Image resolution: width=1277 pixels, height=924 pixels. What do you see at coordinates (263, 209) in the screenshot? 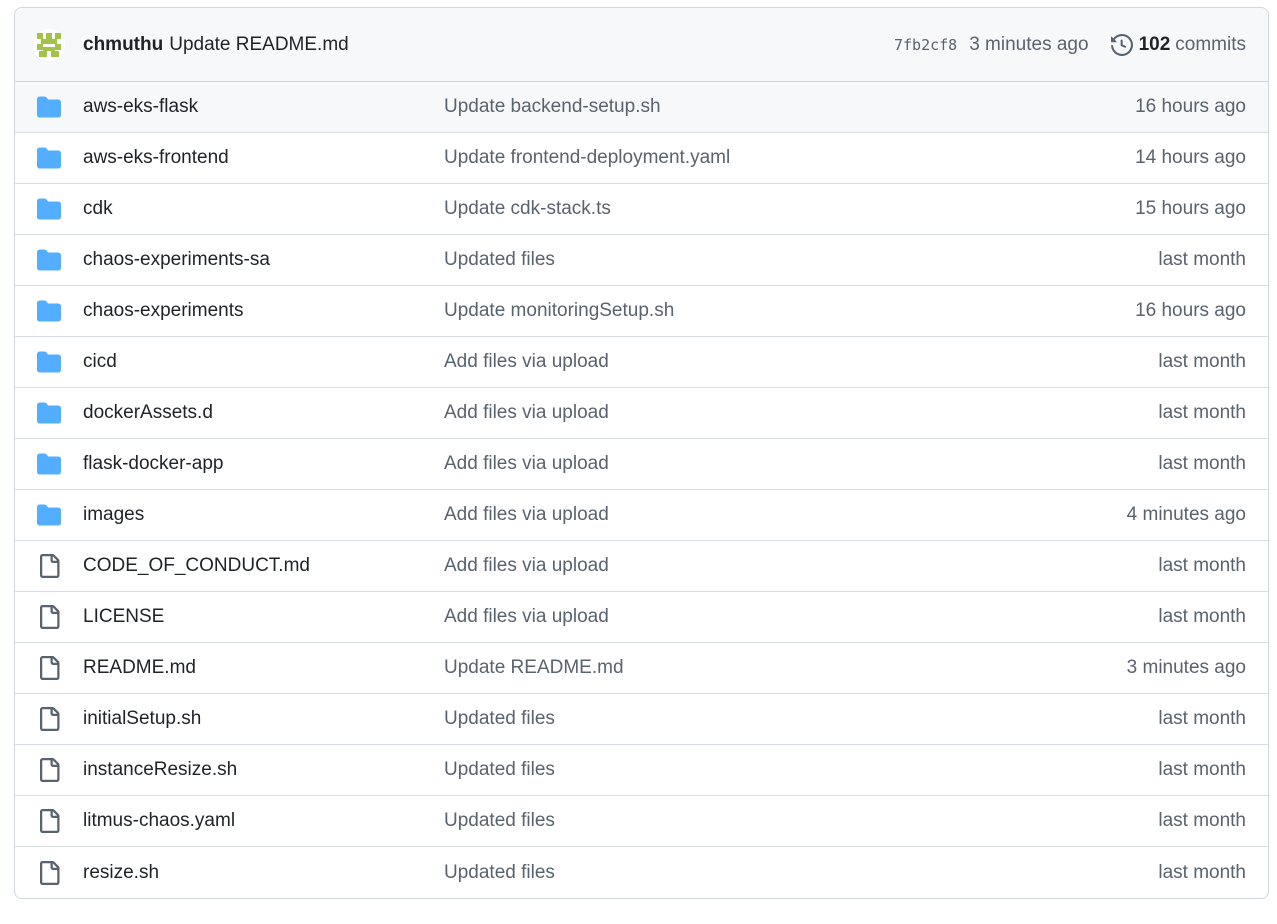
I see `folder-name-link: cdk` at bounding box center [263, 209].